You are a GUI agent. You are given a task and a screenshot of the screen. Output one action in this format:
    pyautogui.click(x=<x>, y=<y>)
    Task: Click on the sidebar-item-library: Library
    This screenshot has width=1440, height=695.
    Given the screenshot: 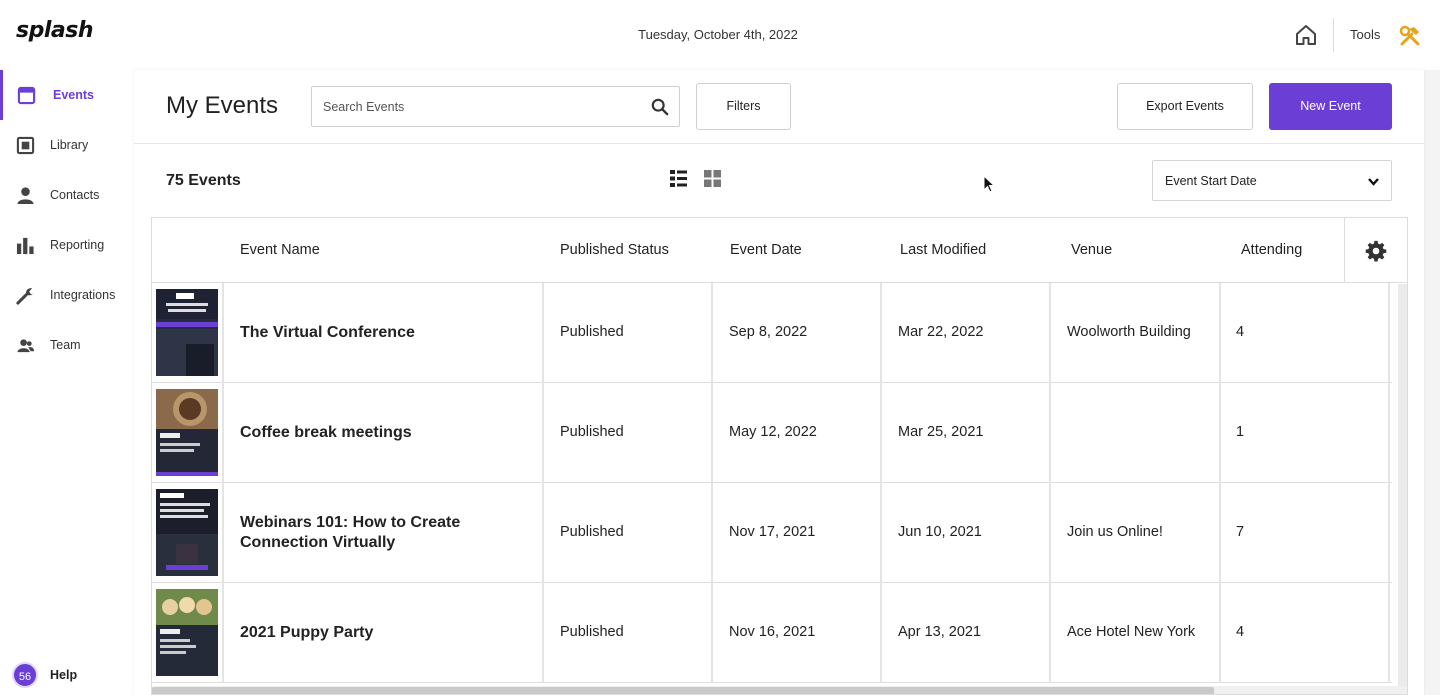 What is the action you would take?
    pyautogui.click(x=67, y=145)
    